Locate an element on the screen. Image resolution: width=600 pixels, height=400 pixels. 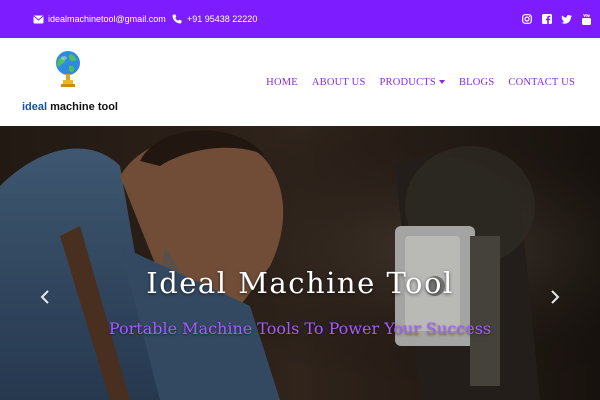
nav-home: HOME is located at coordinates (282, 82).